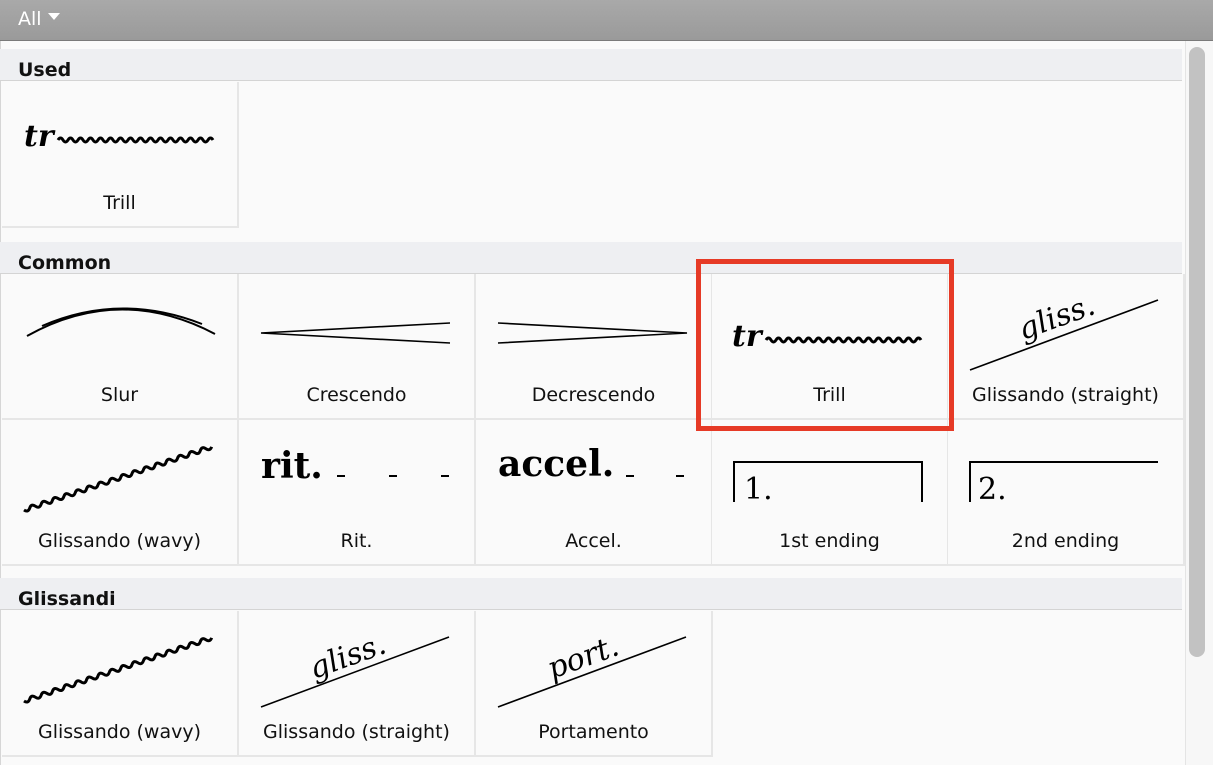 Image resolution: width=1213 pixels, height=765 pixels. Describe the element at coordinates (356, 395) in the screenshot. I see `item-label: Crescendo` at that location.